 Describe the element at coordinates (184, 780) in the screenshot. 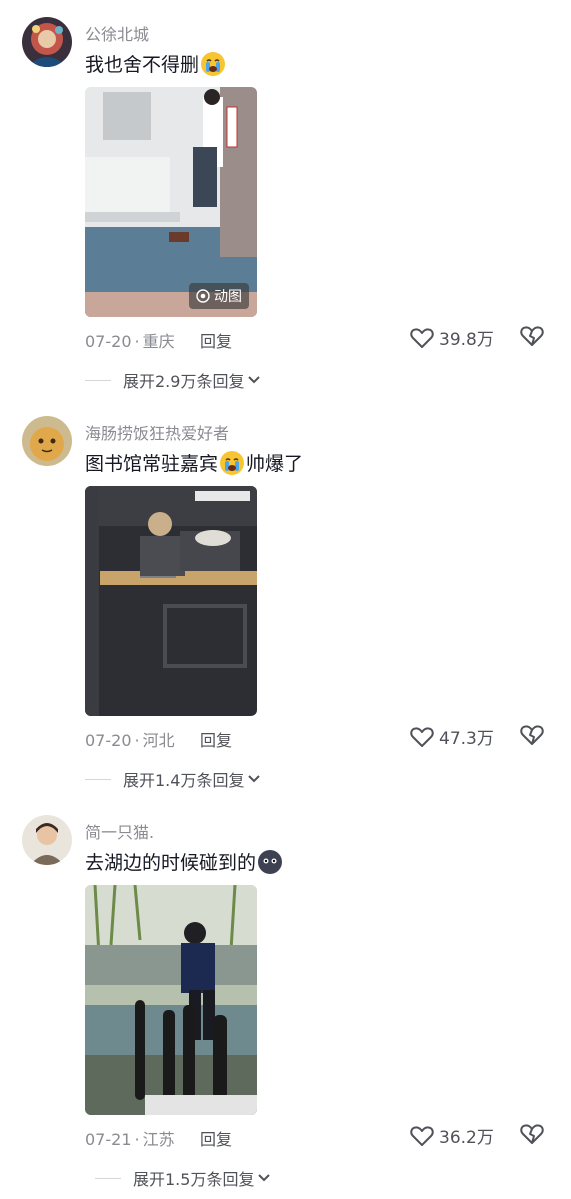

I see `expand-replies-label: 展开1.4万条回复` at that location.